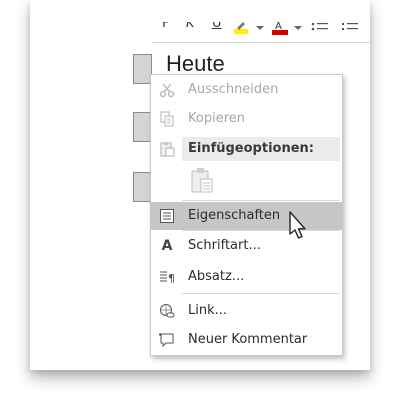 This screenshot has width=400, height=400. I want to click on menu-item-properties: Eigenschaften, so click(246, 216).